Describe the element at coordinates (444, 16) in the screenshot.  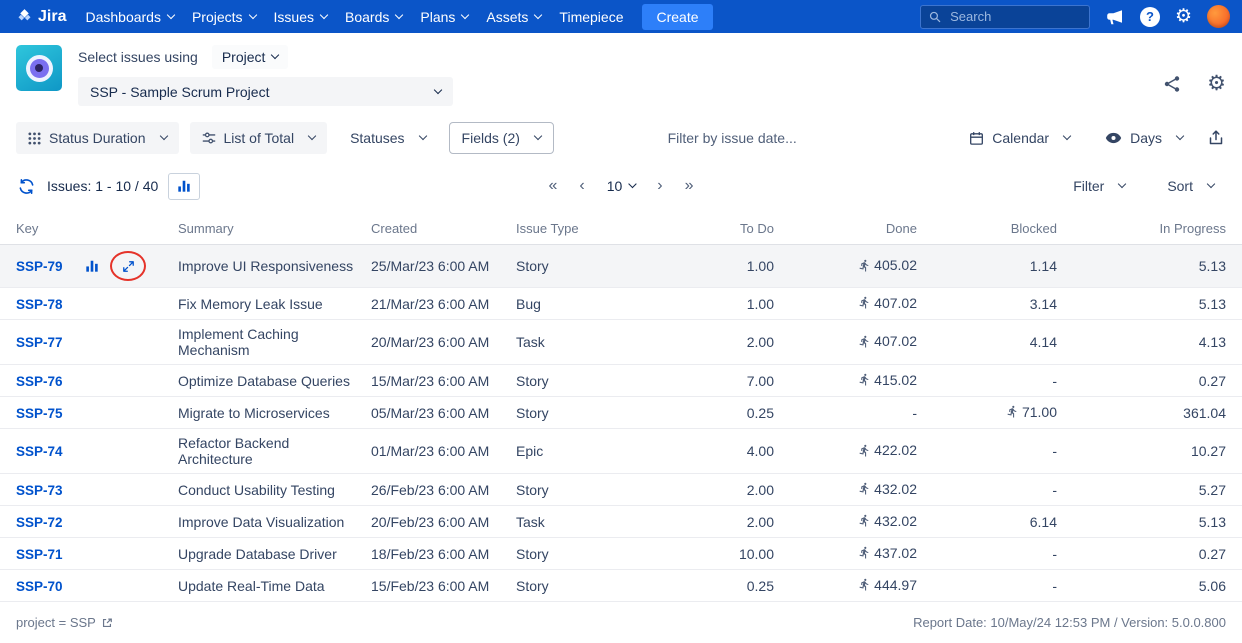
I see `menu-plans: Plans` at that location.